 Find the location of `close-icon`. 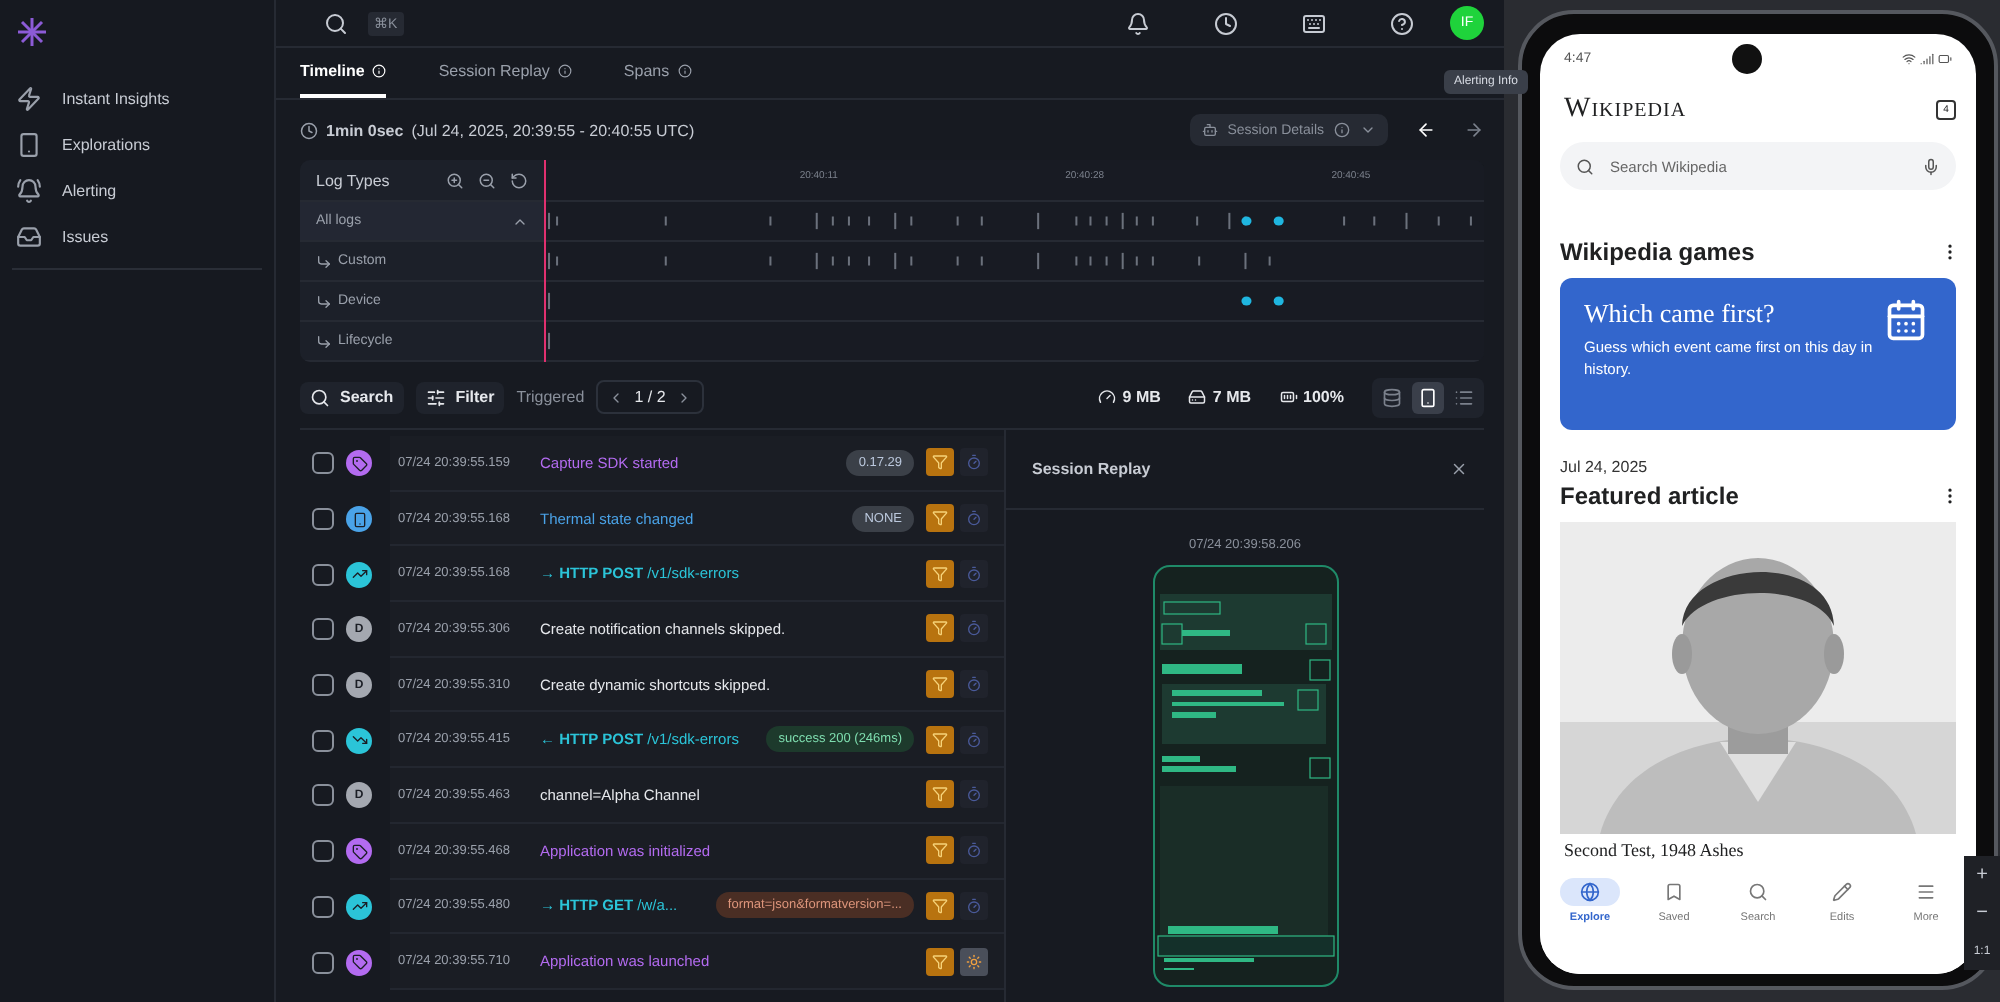

close-icon is located at coordinates (1459, 469).